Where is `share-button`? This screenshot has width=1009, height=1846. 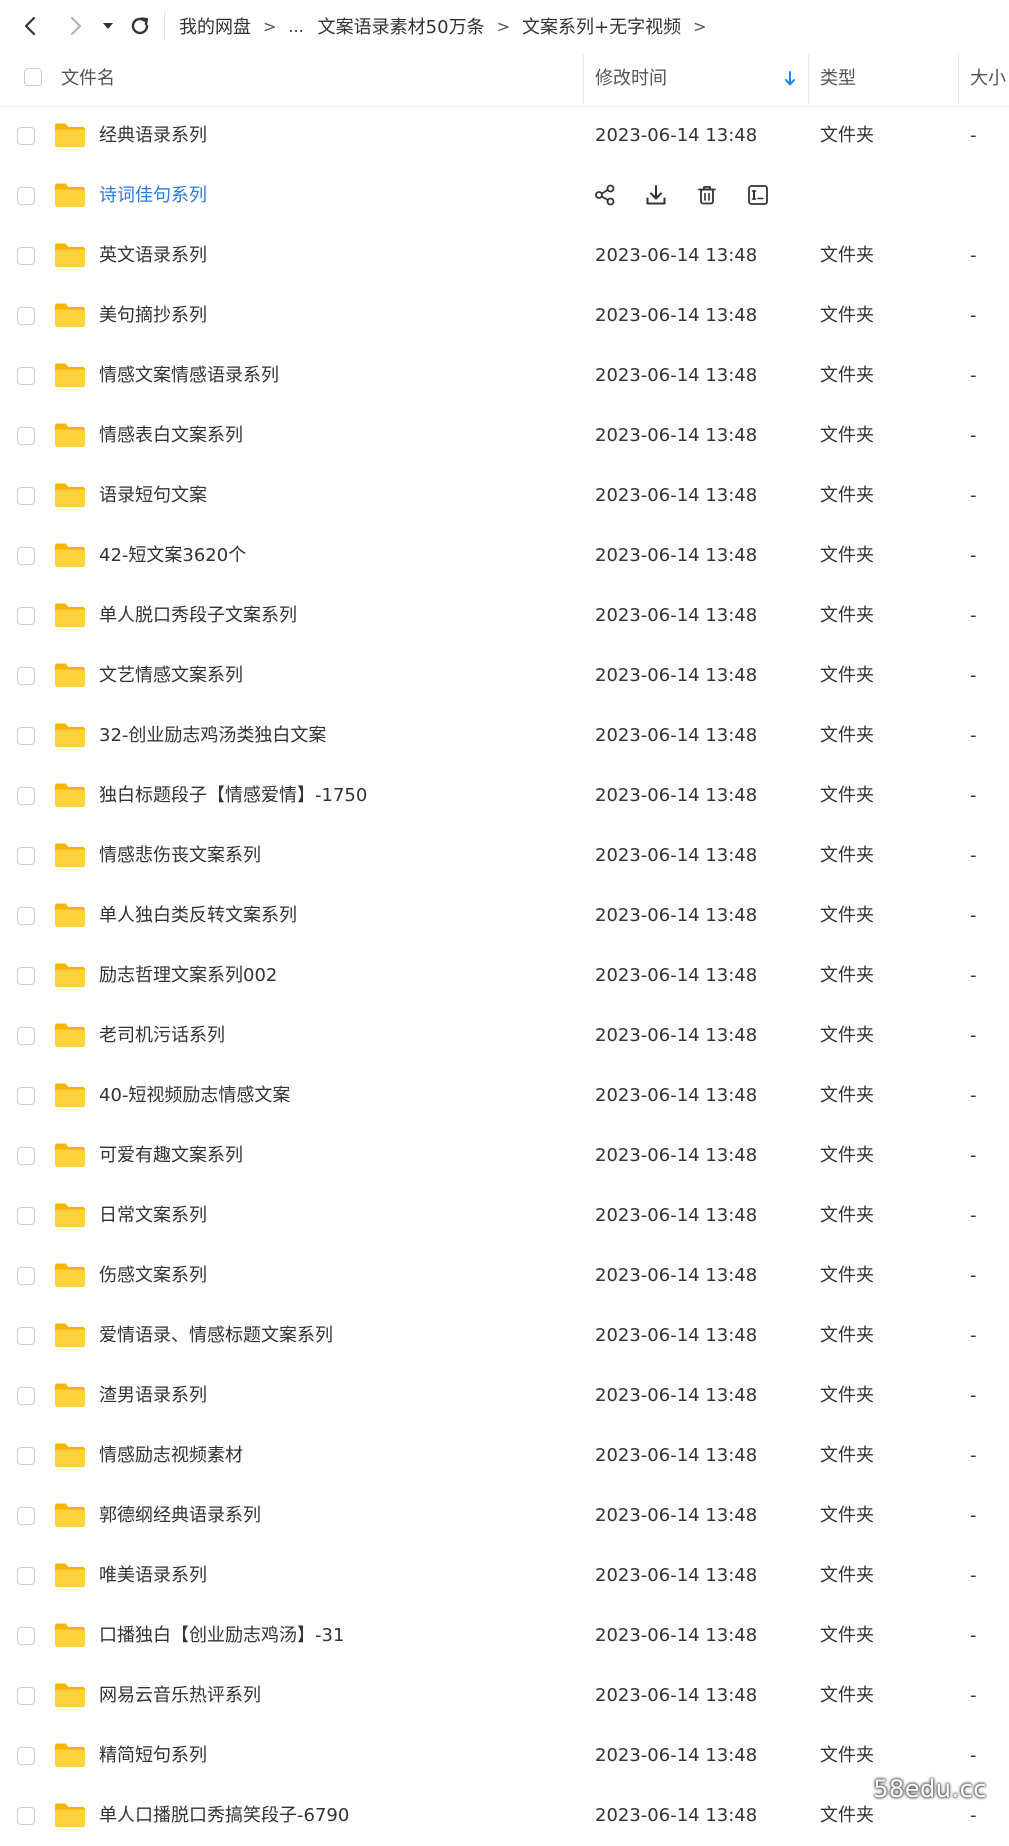
share-button is located at coordinates (605, 195).